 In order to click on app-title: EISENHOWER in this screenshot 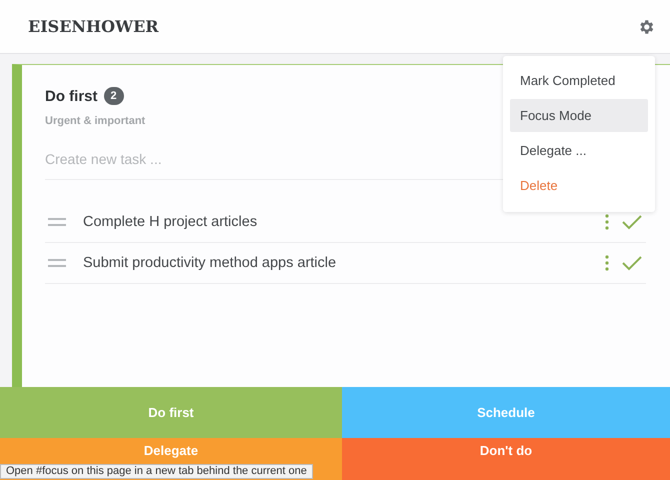, I will do `click(93, 26)`.